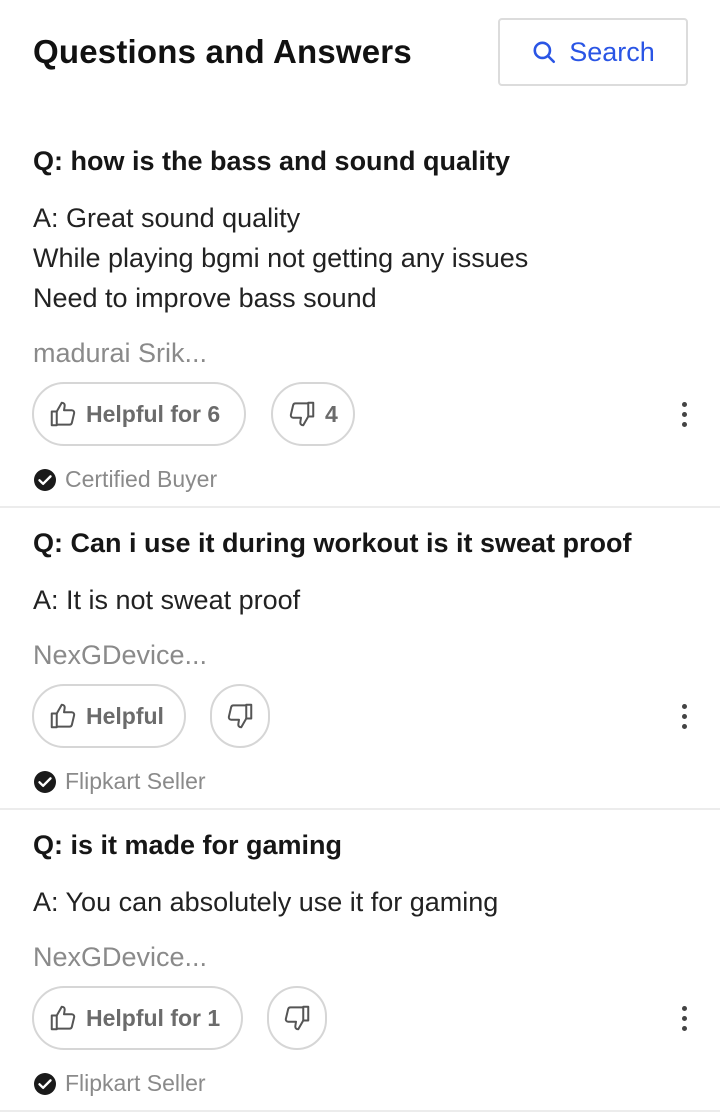  What do you see at coordinates (153, 413) in the screenshot?
I see `helpful-label: Helpful for 6` at bounding box center [153, 413].